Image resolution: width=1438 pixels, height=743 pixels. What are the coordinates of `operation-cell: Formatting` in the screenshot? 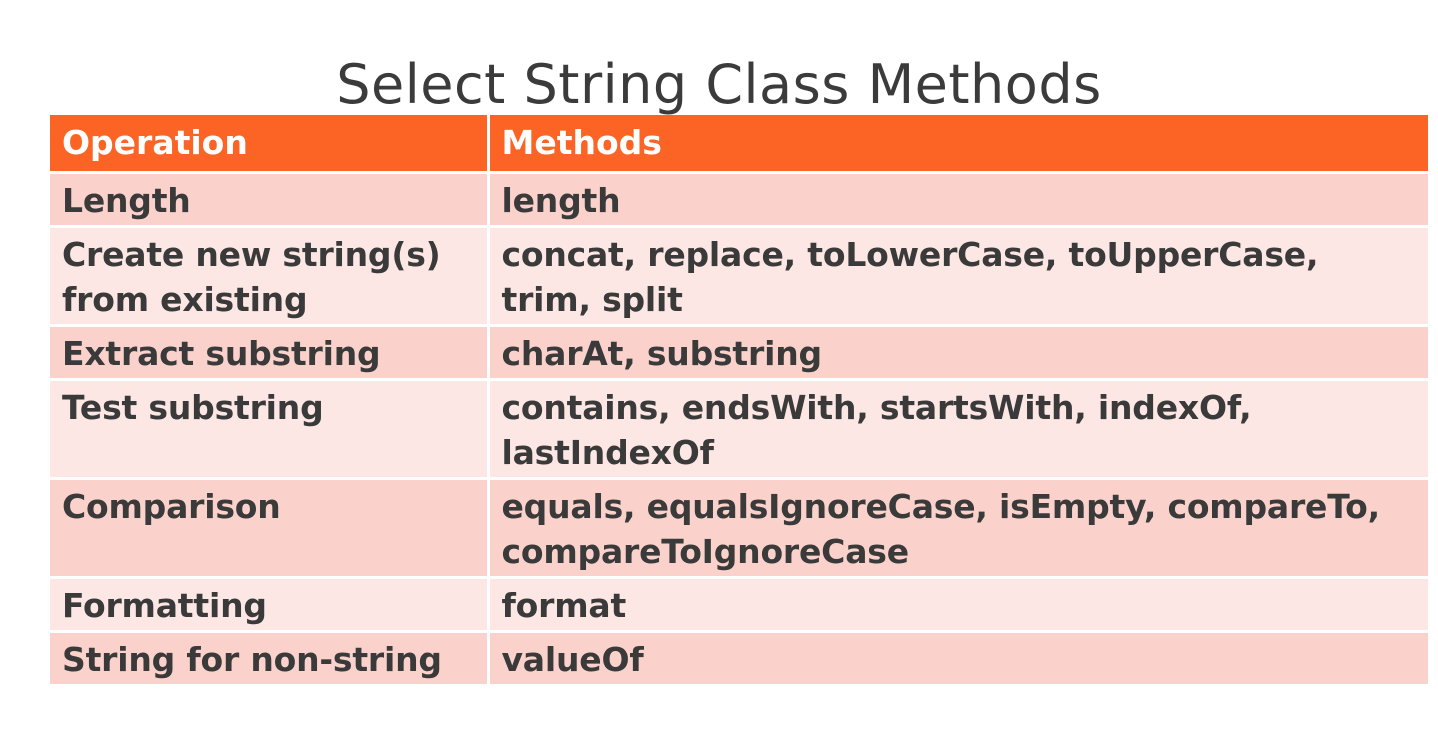 It's located at (269, 605).